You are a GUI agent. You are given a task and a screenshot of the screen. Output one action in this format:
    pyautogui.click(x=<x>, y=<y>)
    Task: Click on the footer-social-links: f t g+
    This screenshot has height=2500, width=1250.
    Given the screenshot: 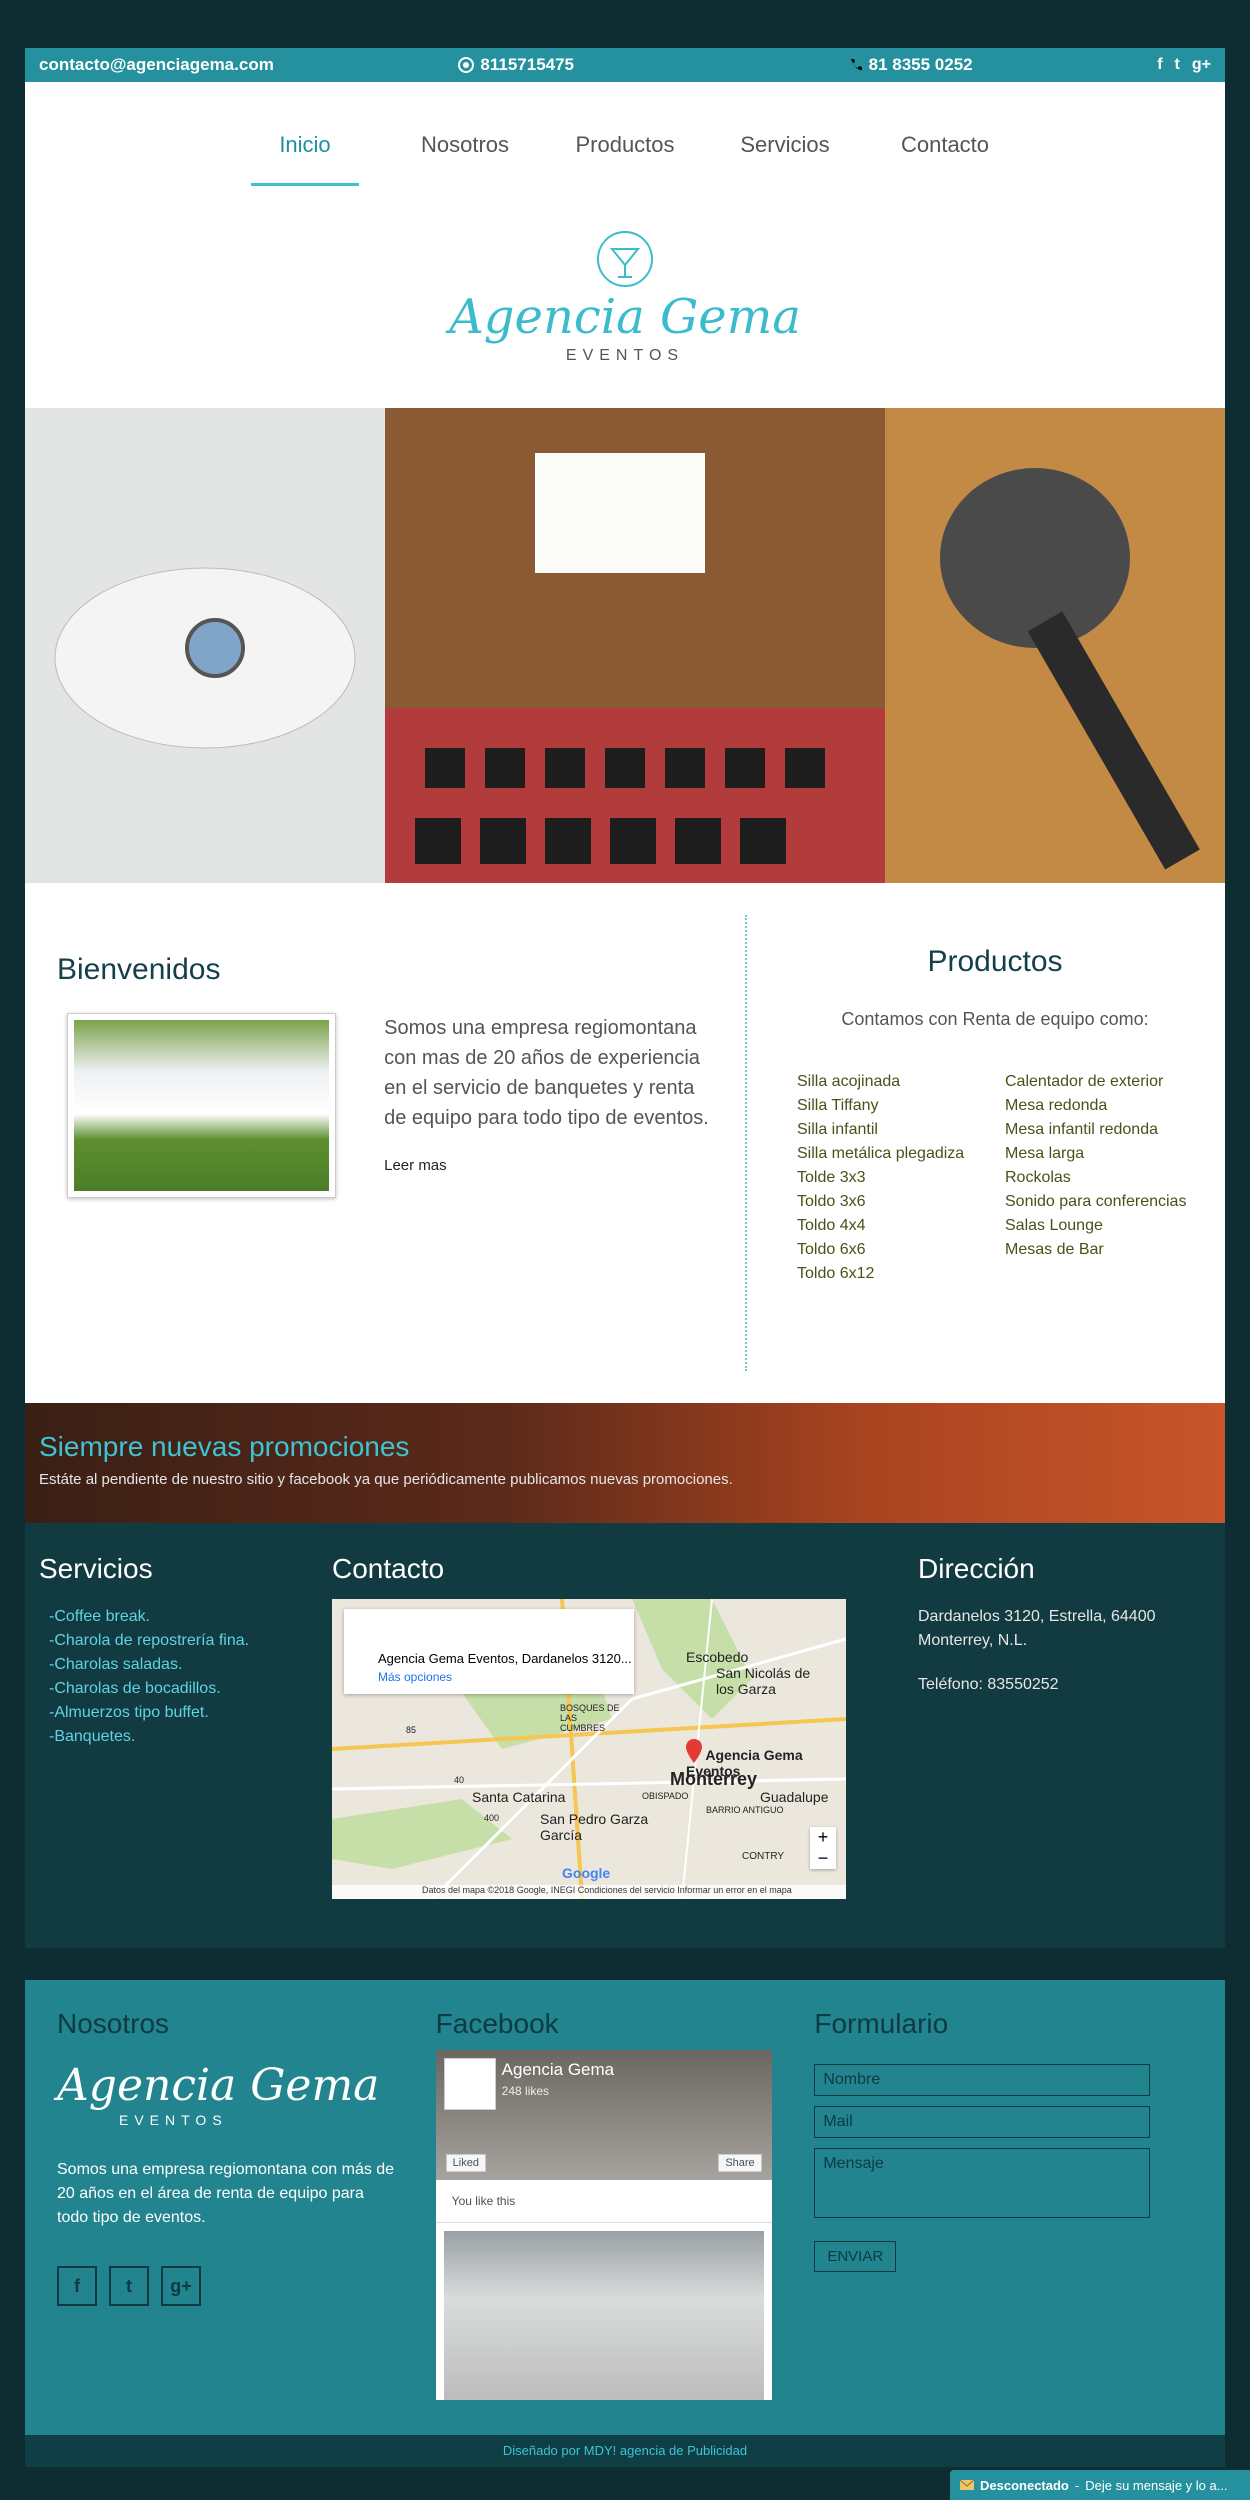 What is the action you would take?
    pyautogui.click(x=246, y=2286)
    